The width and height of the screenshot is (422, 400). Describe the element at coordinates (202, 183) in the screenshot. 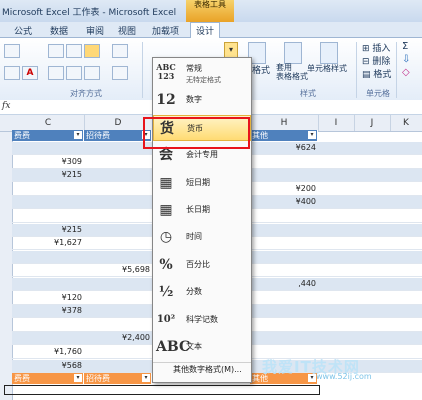

I see `format-item-short-date: ▦ 短日期` at that location.